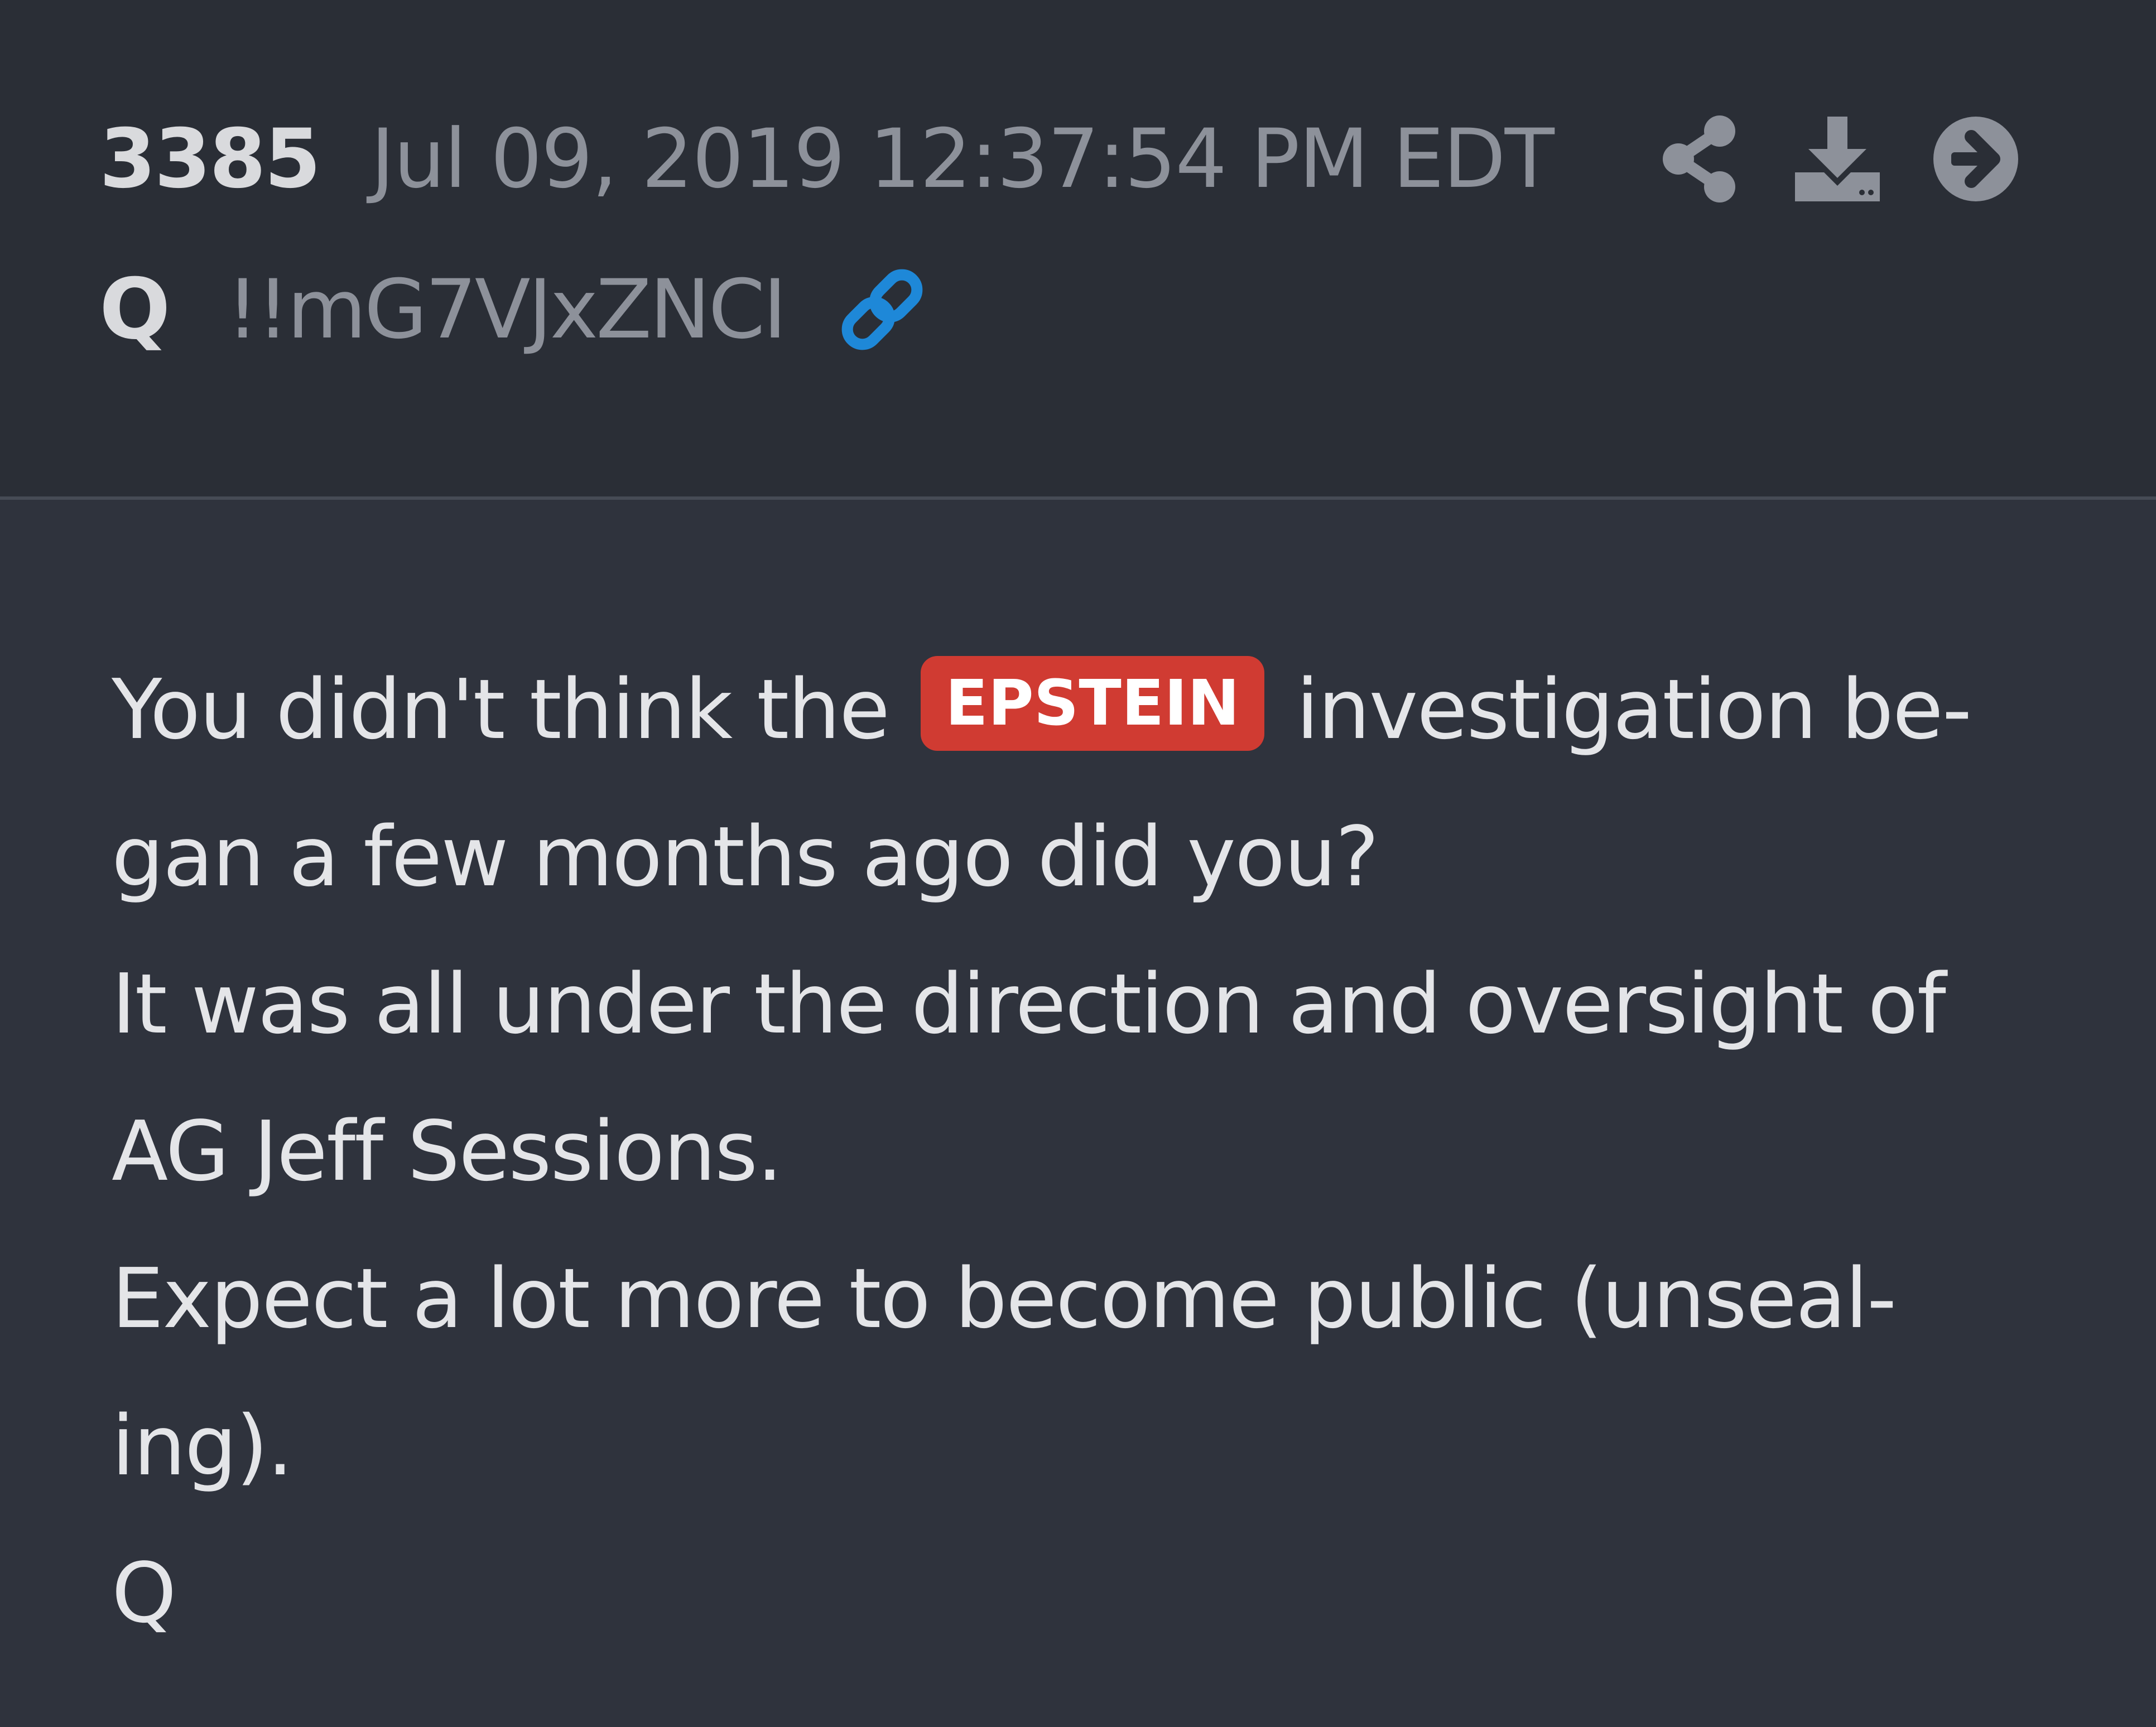 The image size is (2156, 1727). I want to click on download-icon, so click(1837, 159).